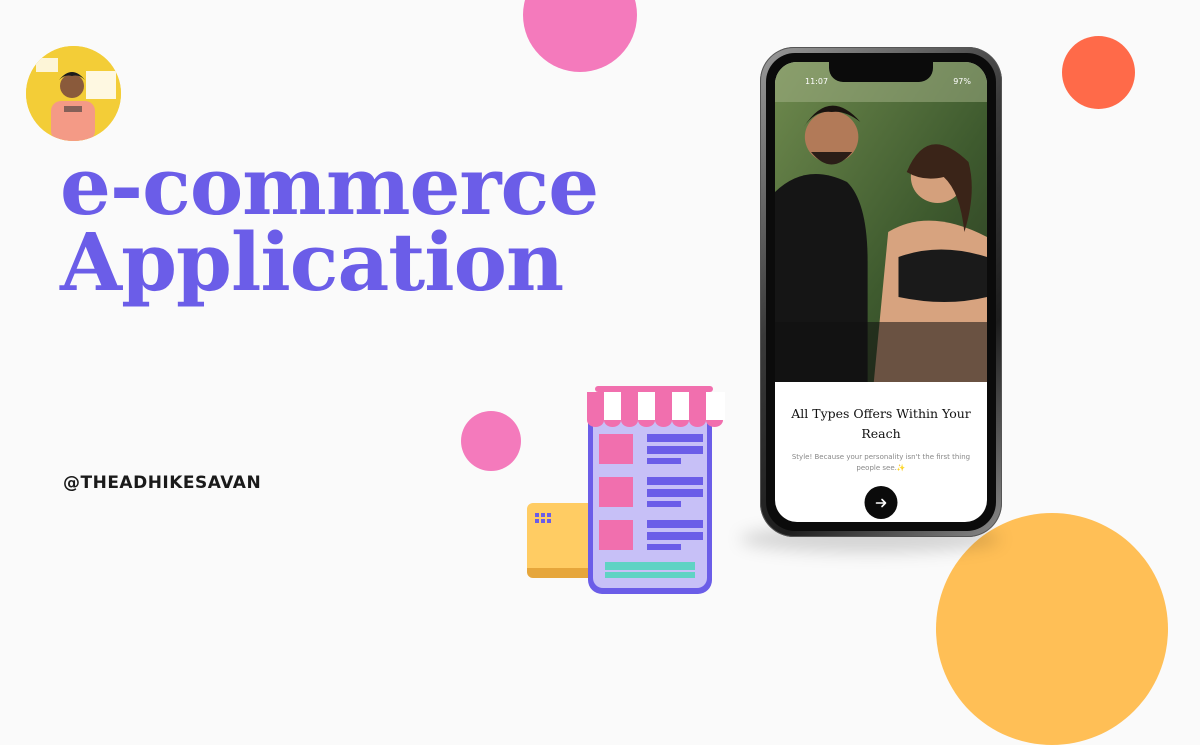 The width and height of the screenshot is (1200, 745). What do you see at coordinates (543, 518) in the screenshot?
I see `card-chip-icon` at bounding box center [543, 518].